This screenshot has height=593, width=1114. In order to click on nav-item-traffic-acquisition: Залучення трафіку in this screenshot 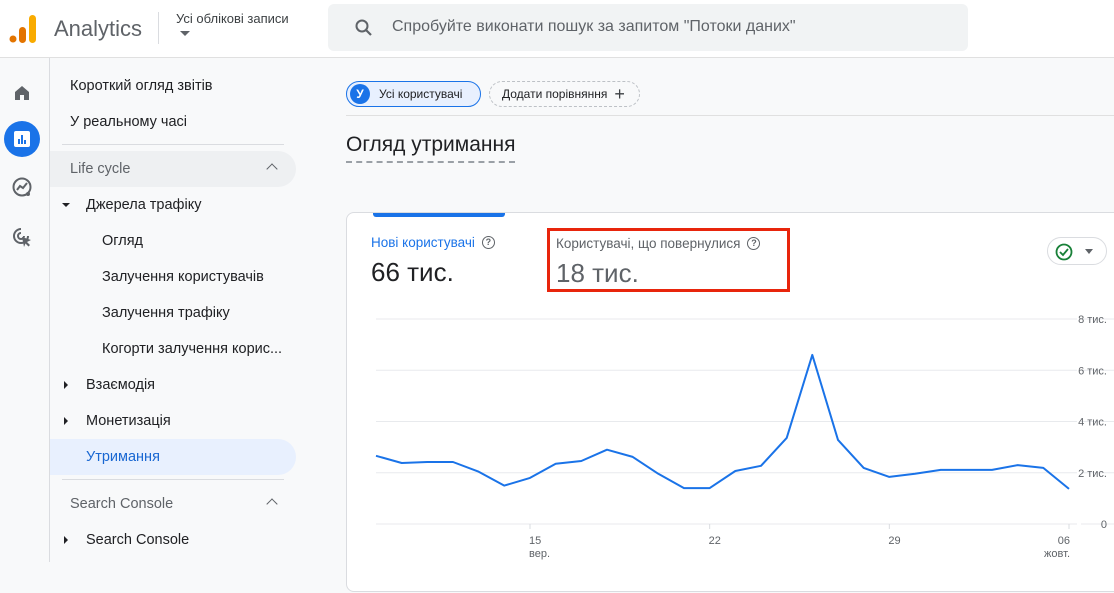, I will do `click(166, 313)`.